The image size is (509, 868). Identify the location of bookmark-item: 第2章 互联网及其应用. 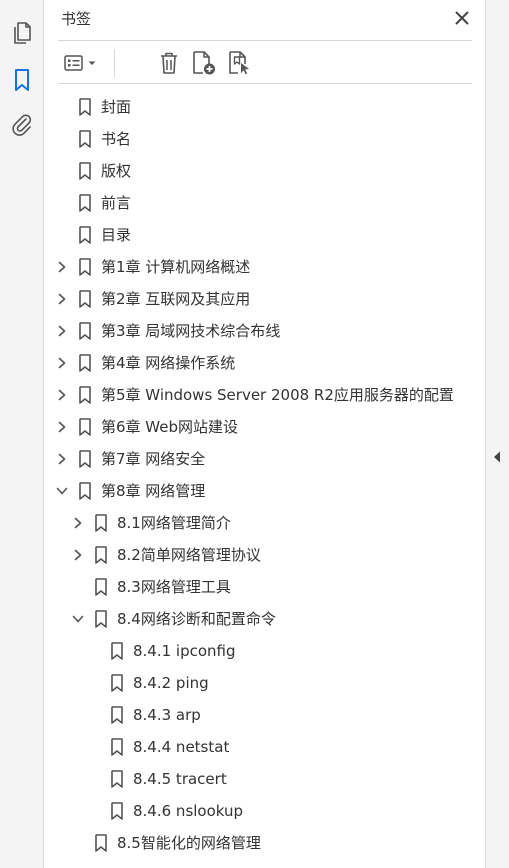
(265, 299).